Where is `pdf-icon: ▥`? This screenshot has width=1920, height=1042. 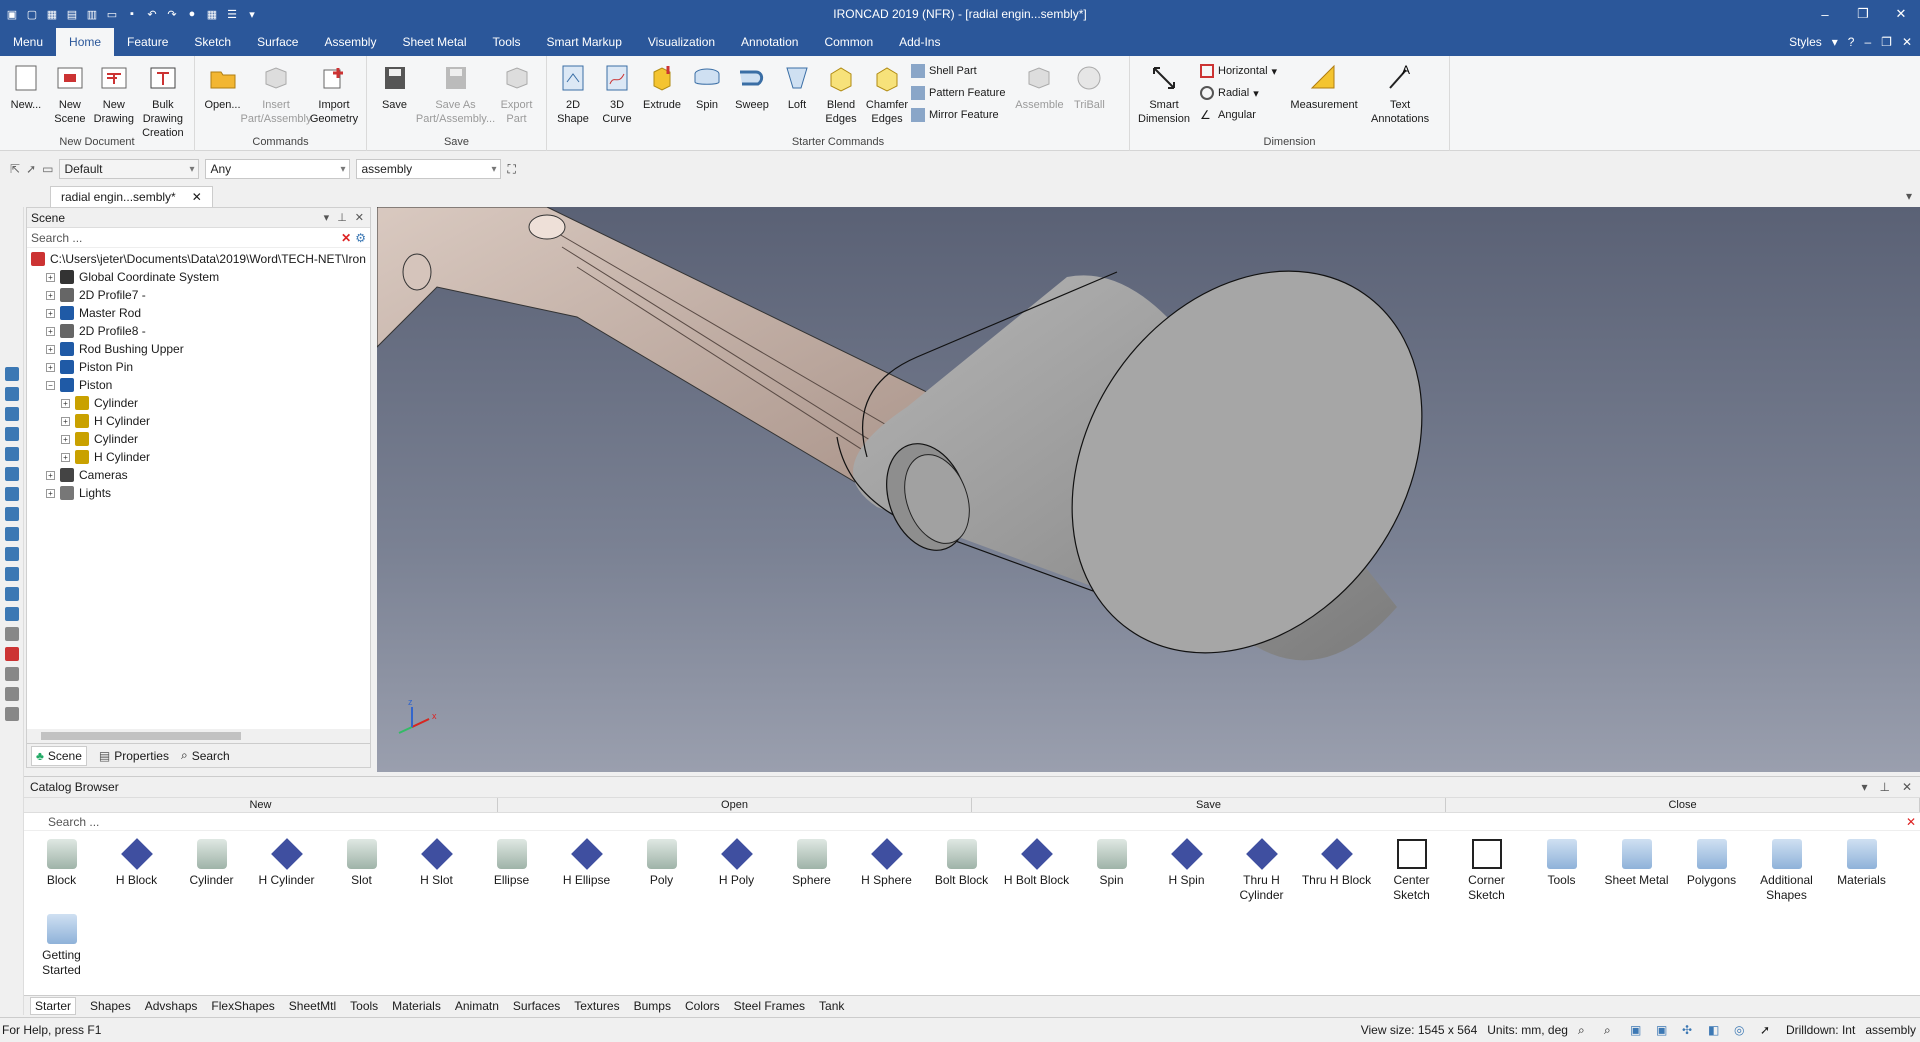
pdf-icon: ▥ is located at coordinates (92, 14).